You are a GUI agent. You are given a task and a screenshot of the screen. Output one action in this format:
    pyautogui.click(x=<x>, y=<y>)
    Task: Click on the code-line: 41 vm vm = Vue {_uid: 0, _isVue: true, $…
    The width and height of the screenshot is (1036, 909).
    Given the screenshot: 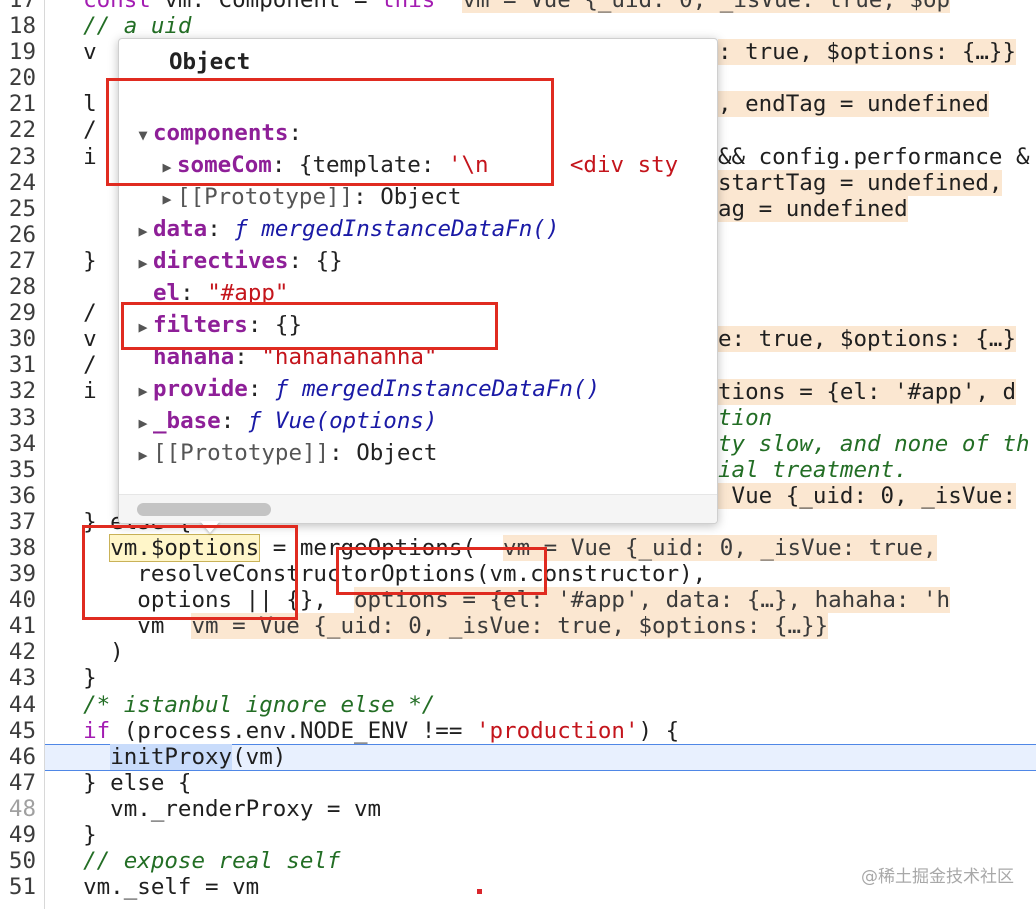 What is the action you would take?
    pyautogui.click(x=518, y=626)
    